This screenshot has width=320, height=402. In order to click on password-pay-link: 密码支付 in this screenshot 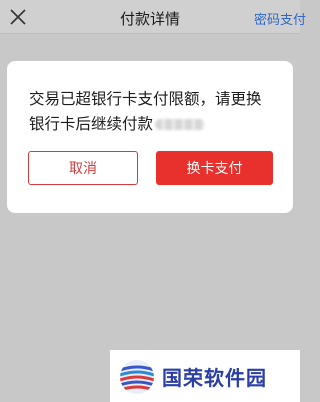, I will do `click(280, 18)`.